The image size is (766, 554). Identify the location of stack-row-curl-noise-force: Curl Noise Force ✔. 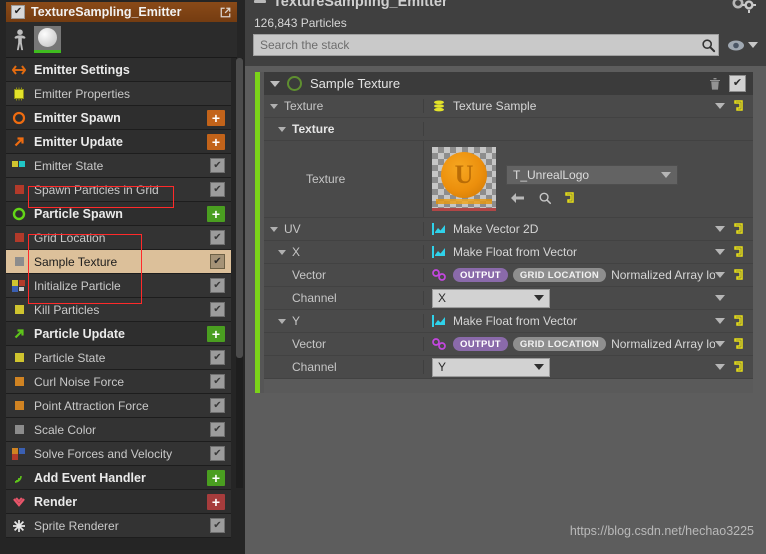
(118, 382).